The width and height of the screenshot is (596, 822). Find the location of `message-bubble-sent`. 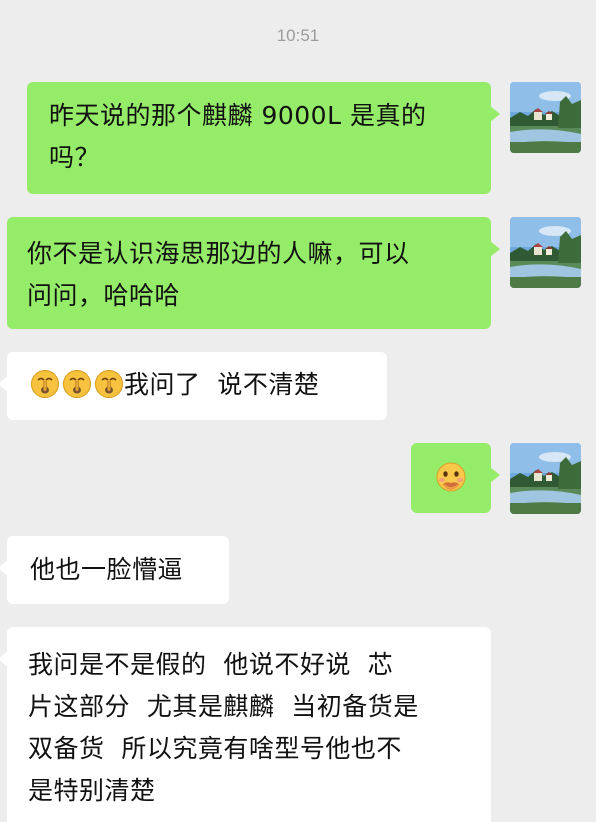

message-bubble-sent is located at coordinates (455, 478).